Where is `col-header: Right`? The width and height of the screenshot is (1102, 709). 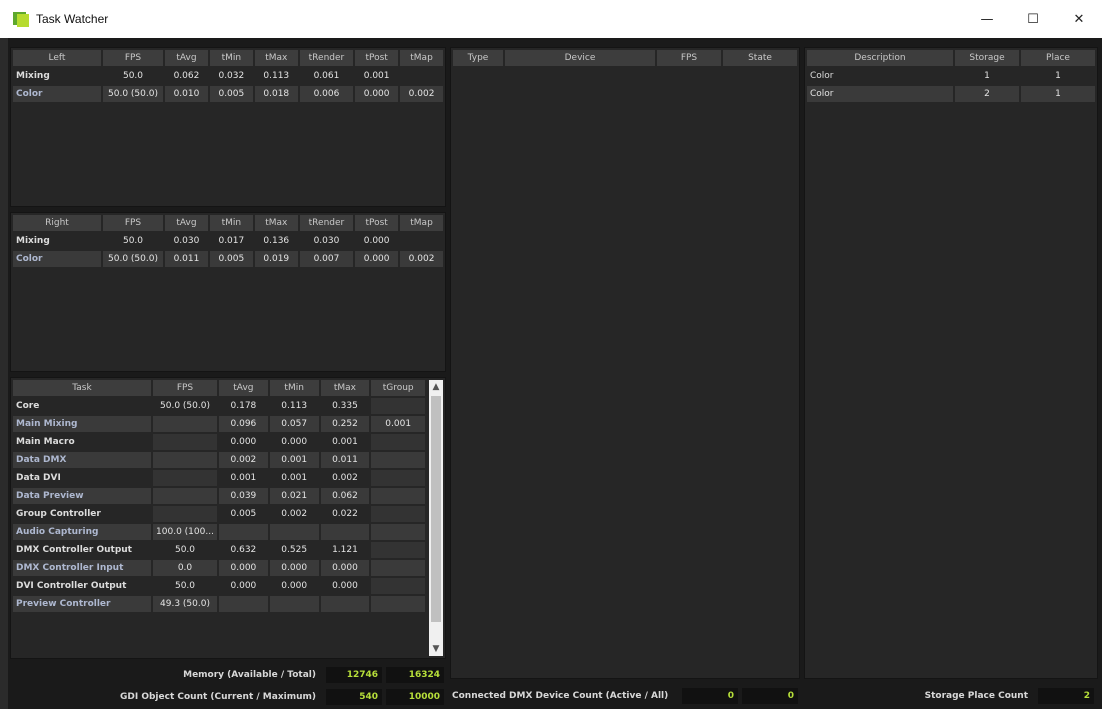 col-header: Right is located at coordinates (57, 223).